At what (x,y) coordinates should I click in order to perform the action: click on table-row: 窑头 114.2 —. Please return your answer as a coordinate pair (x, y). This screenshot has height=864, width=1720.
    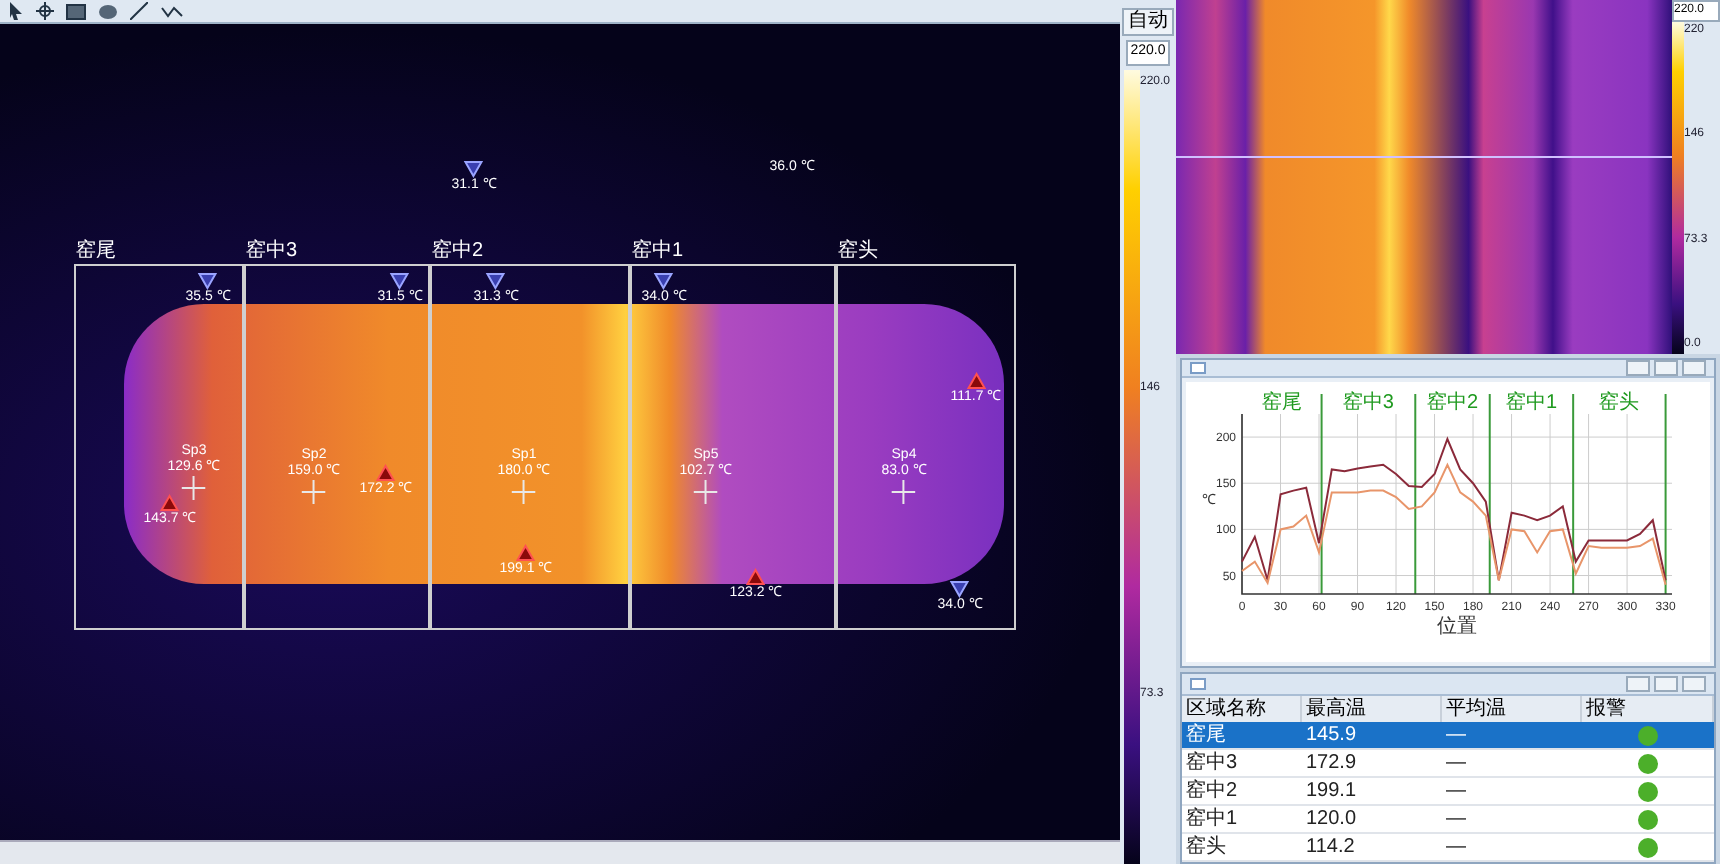
    Looking at the image, I should click on (1448, 848).